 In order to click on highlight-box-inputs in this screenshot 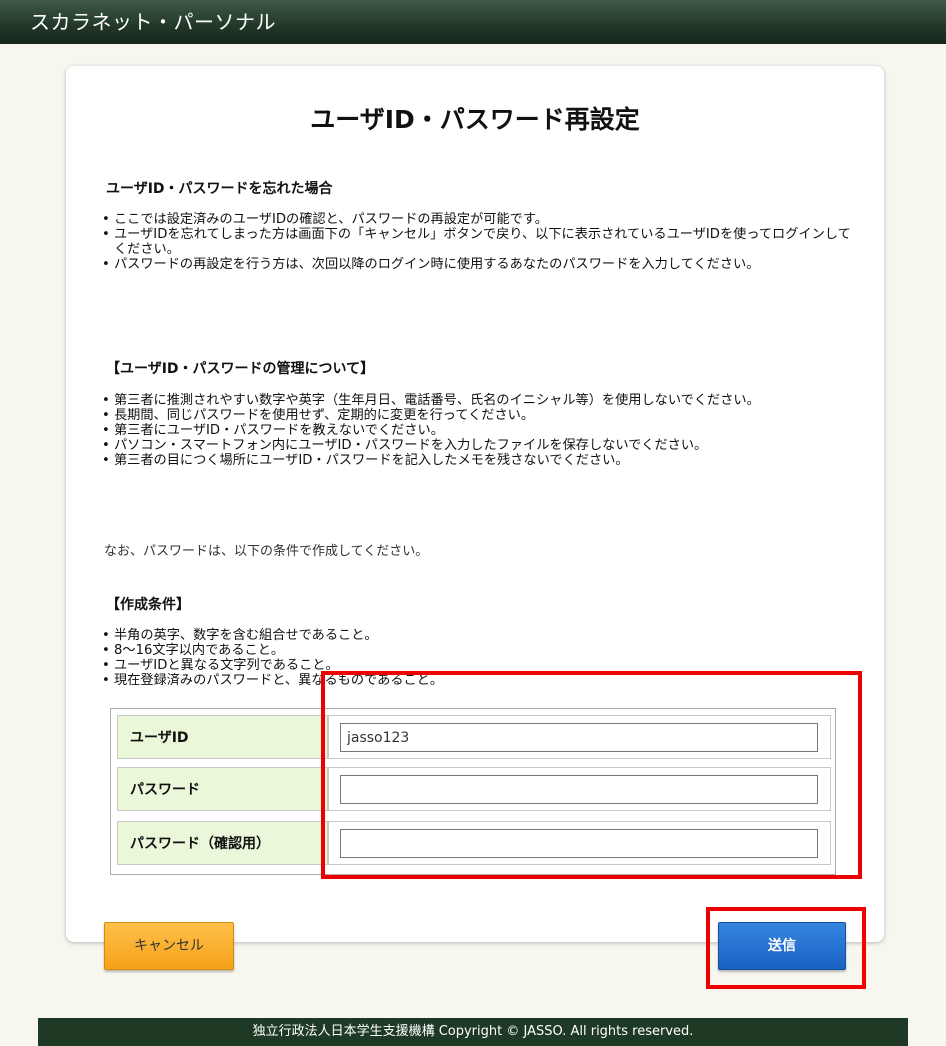, I will do `click(591, 775)`.